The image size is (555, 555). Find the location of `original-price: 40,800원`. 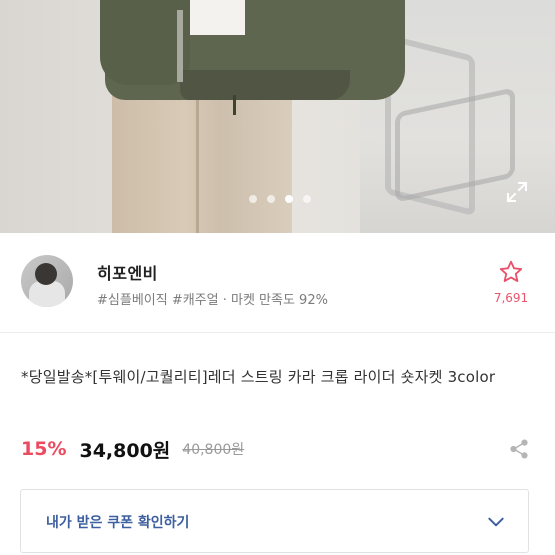

original-price: 40,800원 is located at coordinates (213, 450).